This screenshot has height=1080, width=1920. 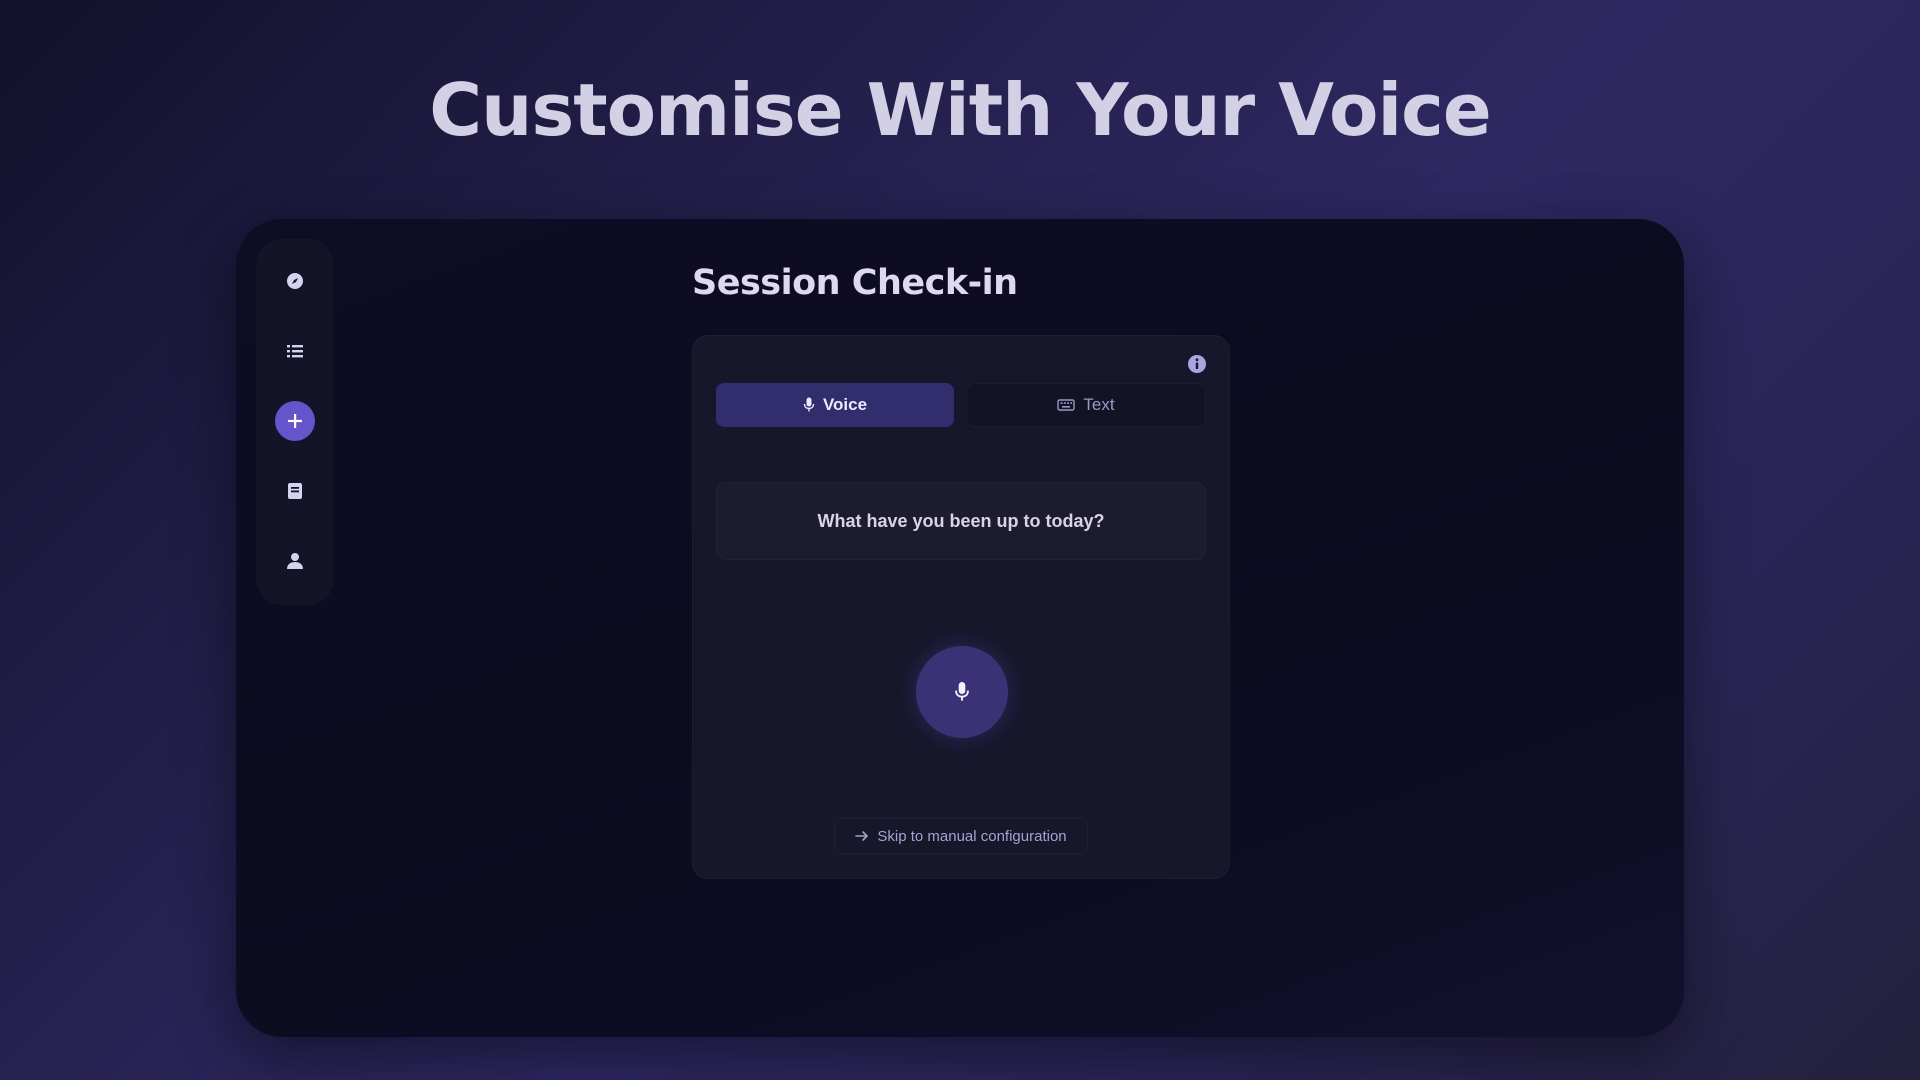 I want to click on user-icon, so click(x=295, y=561).